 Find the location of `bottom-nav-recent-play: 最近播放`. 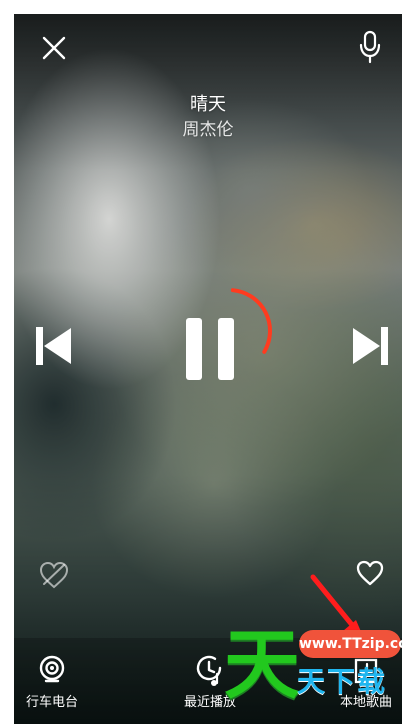

bottom-nav-recent-play: 最近播放 is located at coordinates (210, 681).